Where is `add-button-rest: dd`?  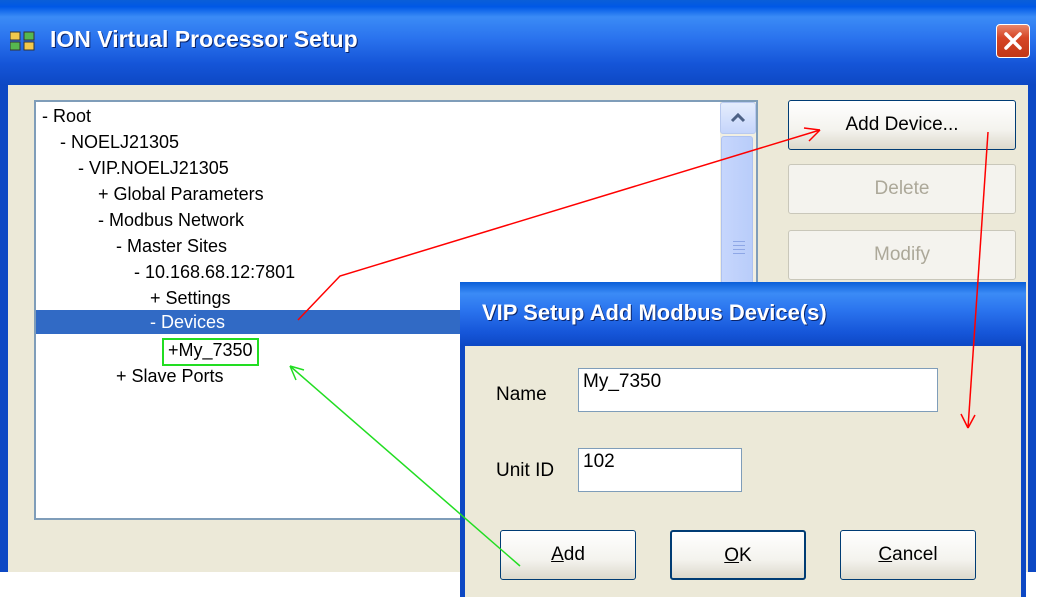
add-button-rest: dd is located at coordinates (574, 554).